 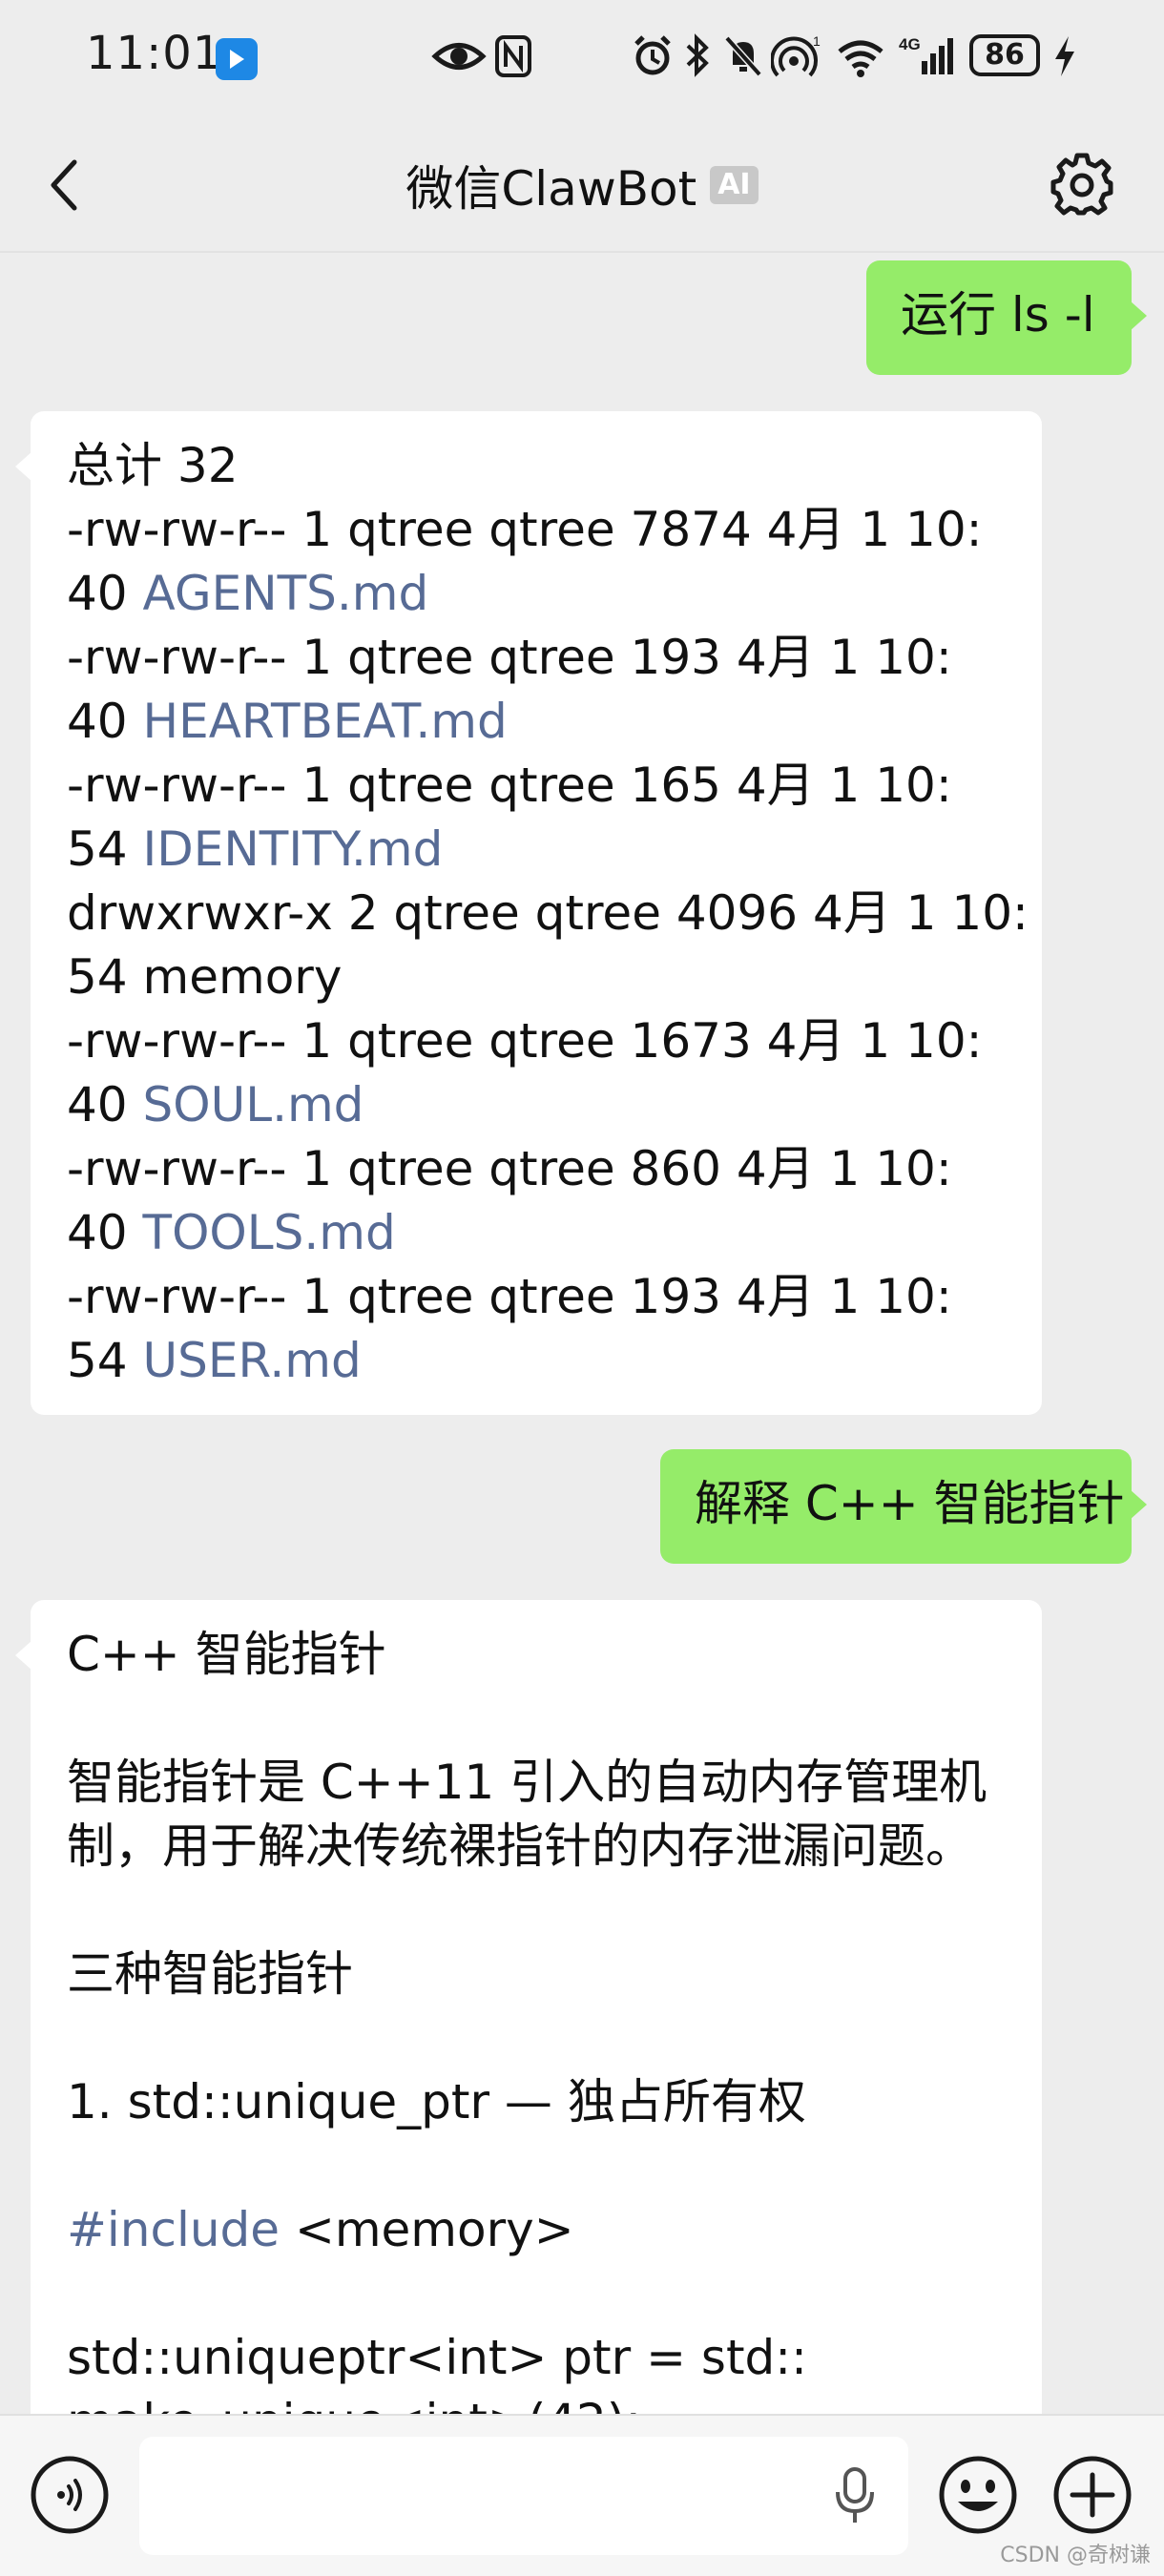 I want to click on message-text: 解释 C++ 智能指针, so click(x=910, y=1503).